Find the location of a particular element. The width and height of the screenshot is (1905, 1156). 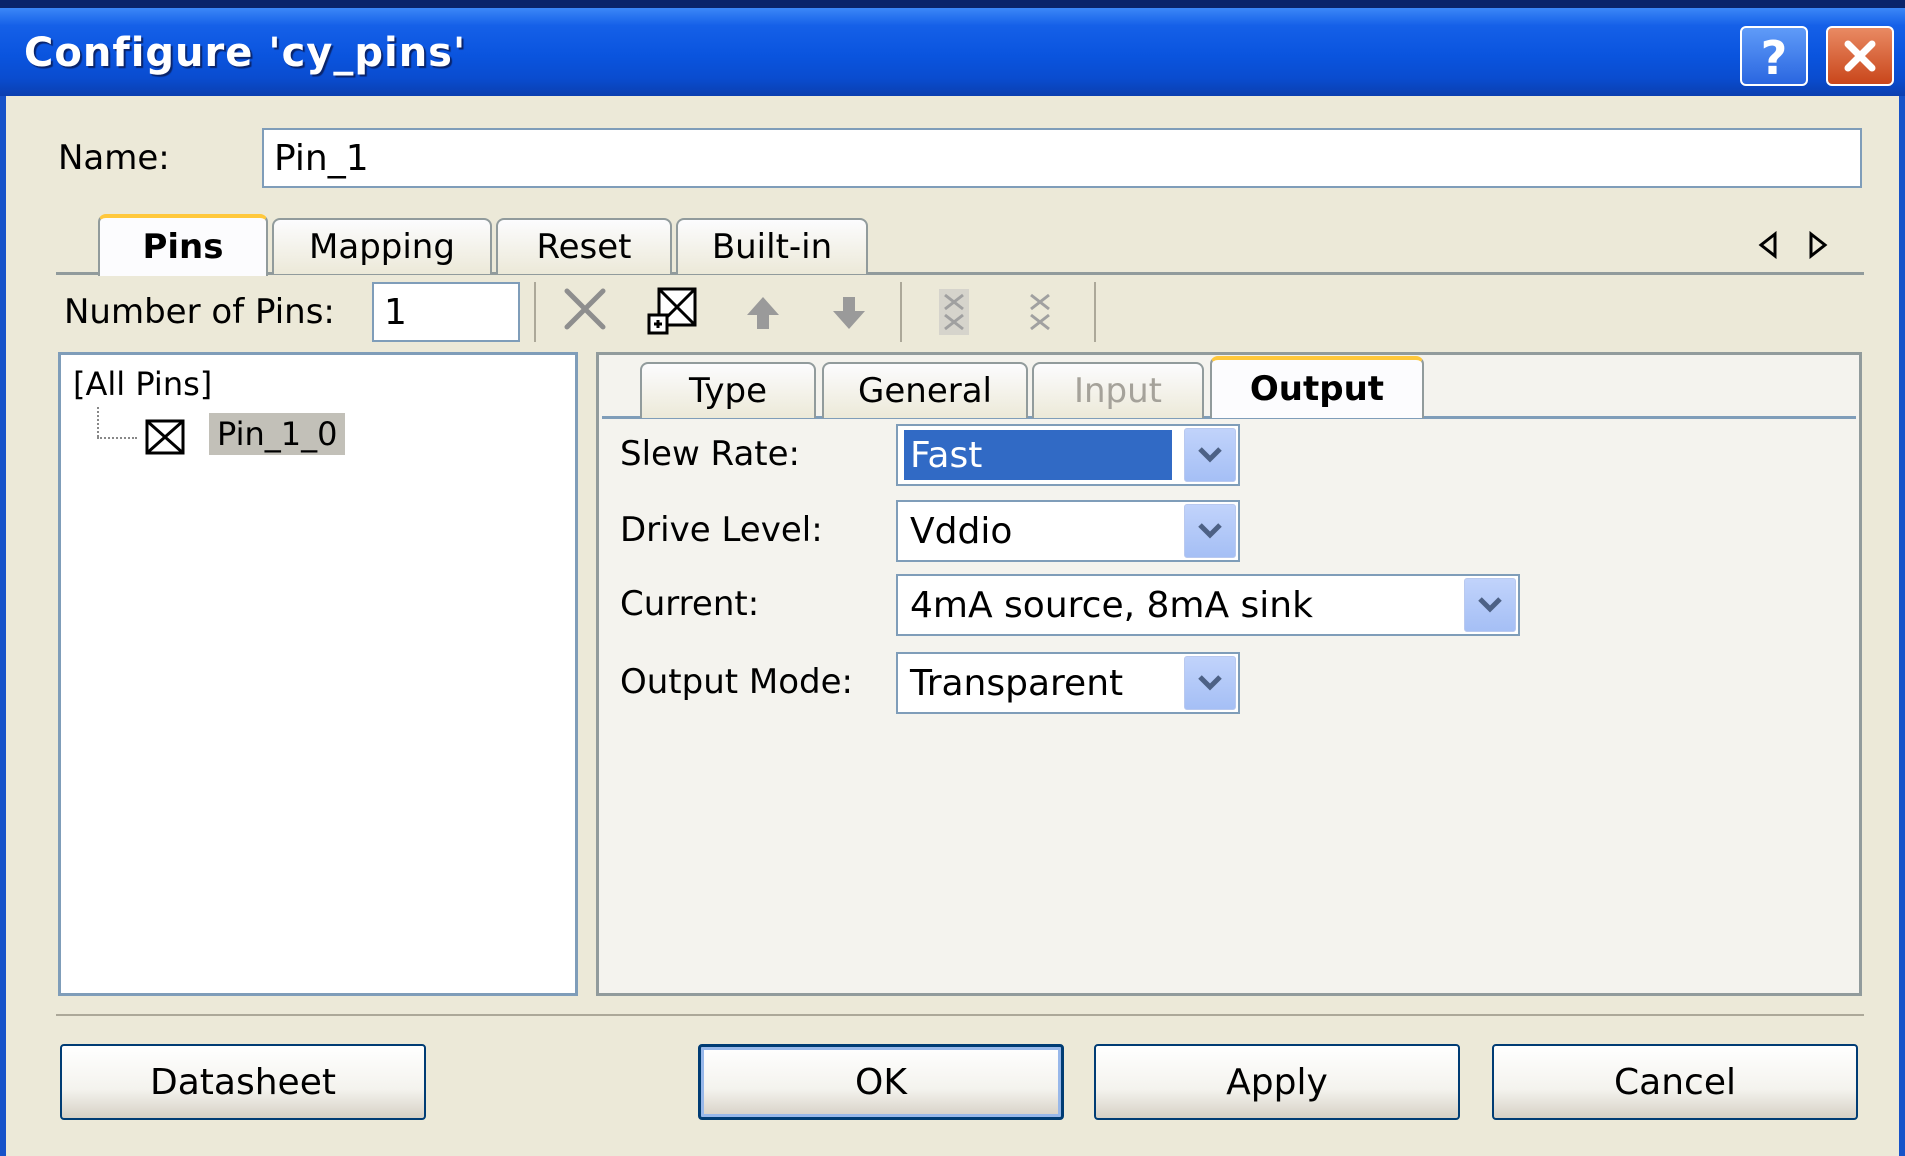

help-icon: ? is located at coordinates (1774, 56).